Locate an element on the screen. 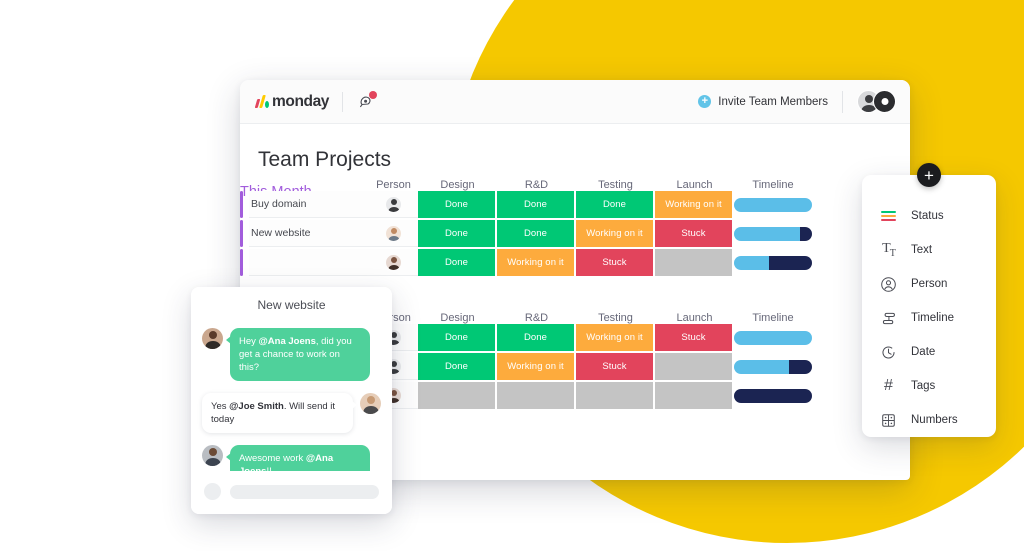  add-column-button: + is located at coordinates (929, 175).